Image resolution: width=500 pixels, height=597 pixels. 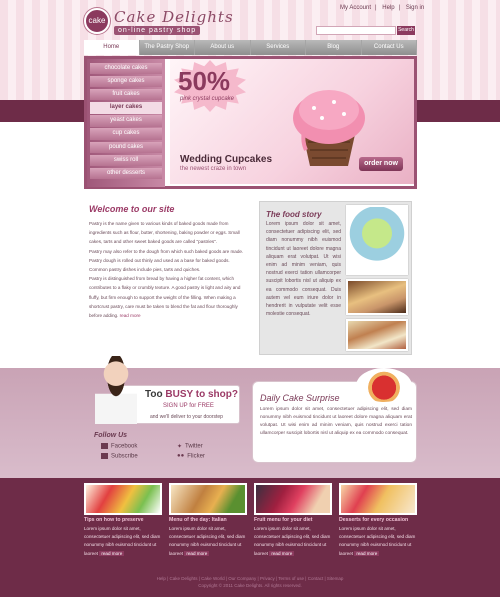 What do you see at coordinates (213, 169) in the screenshot?
I see `hero-subtitle: the newest craze in town` at bounding box center [213, 169].